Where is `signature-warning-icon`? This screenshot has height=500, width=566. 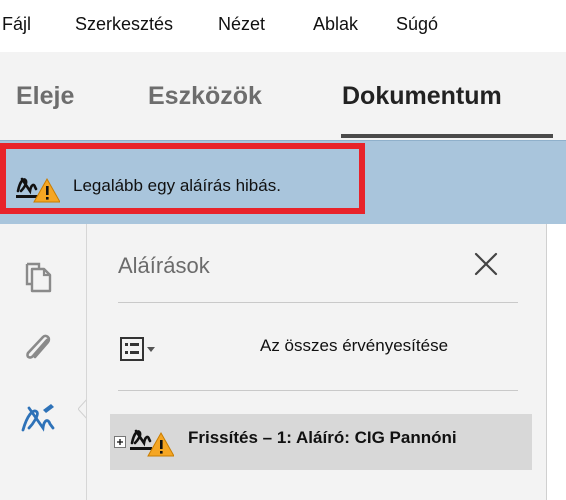
signature-warning-icon is located at coordinates (152, 443).